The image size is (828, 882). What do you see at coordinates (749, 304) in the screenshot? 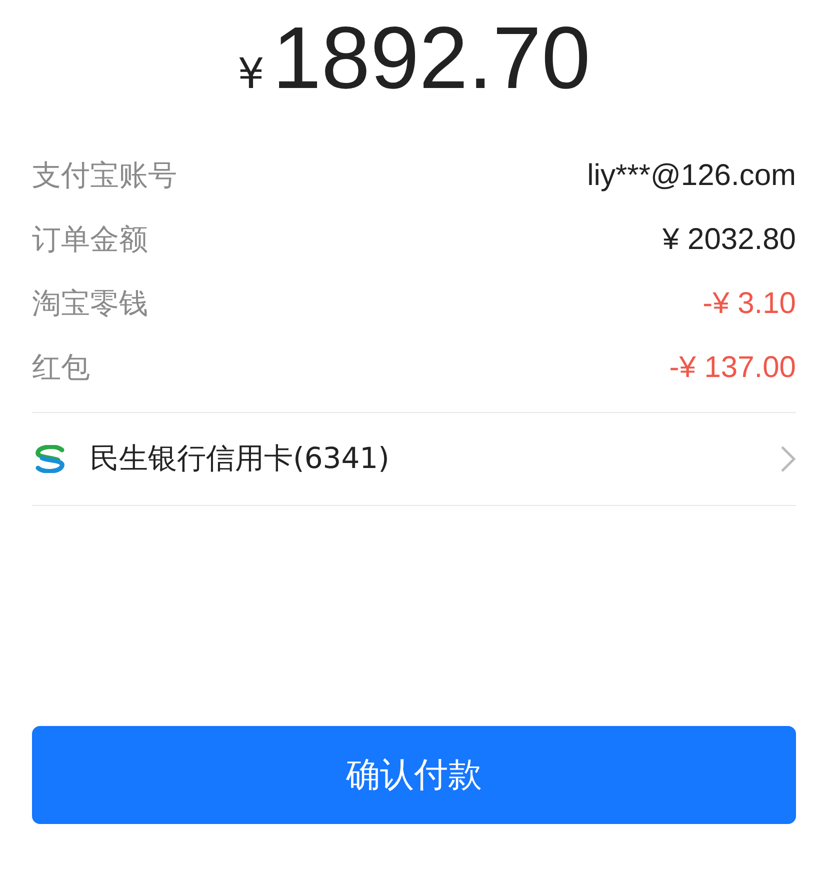
I see `detail-value: -¥ 3.10` at bounding box center [749, 304].